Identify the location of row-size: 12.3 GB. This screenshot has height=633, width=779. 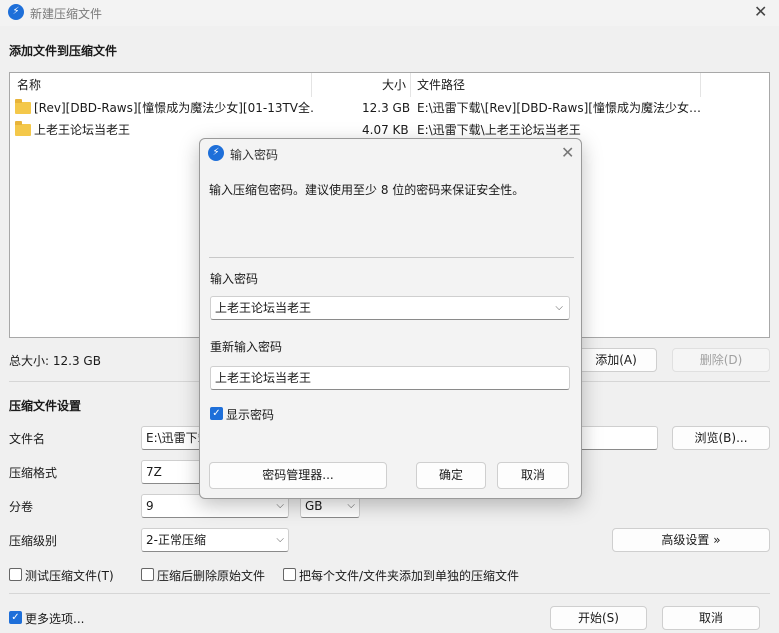
(386, 108).